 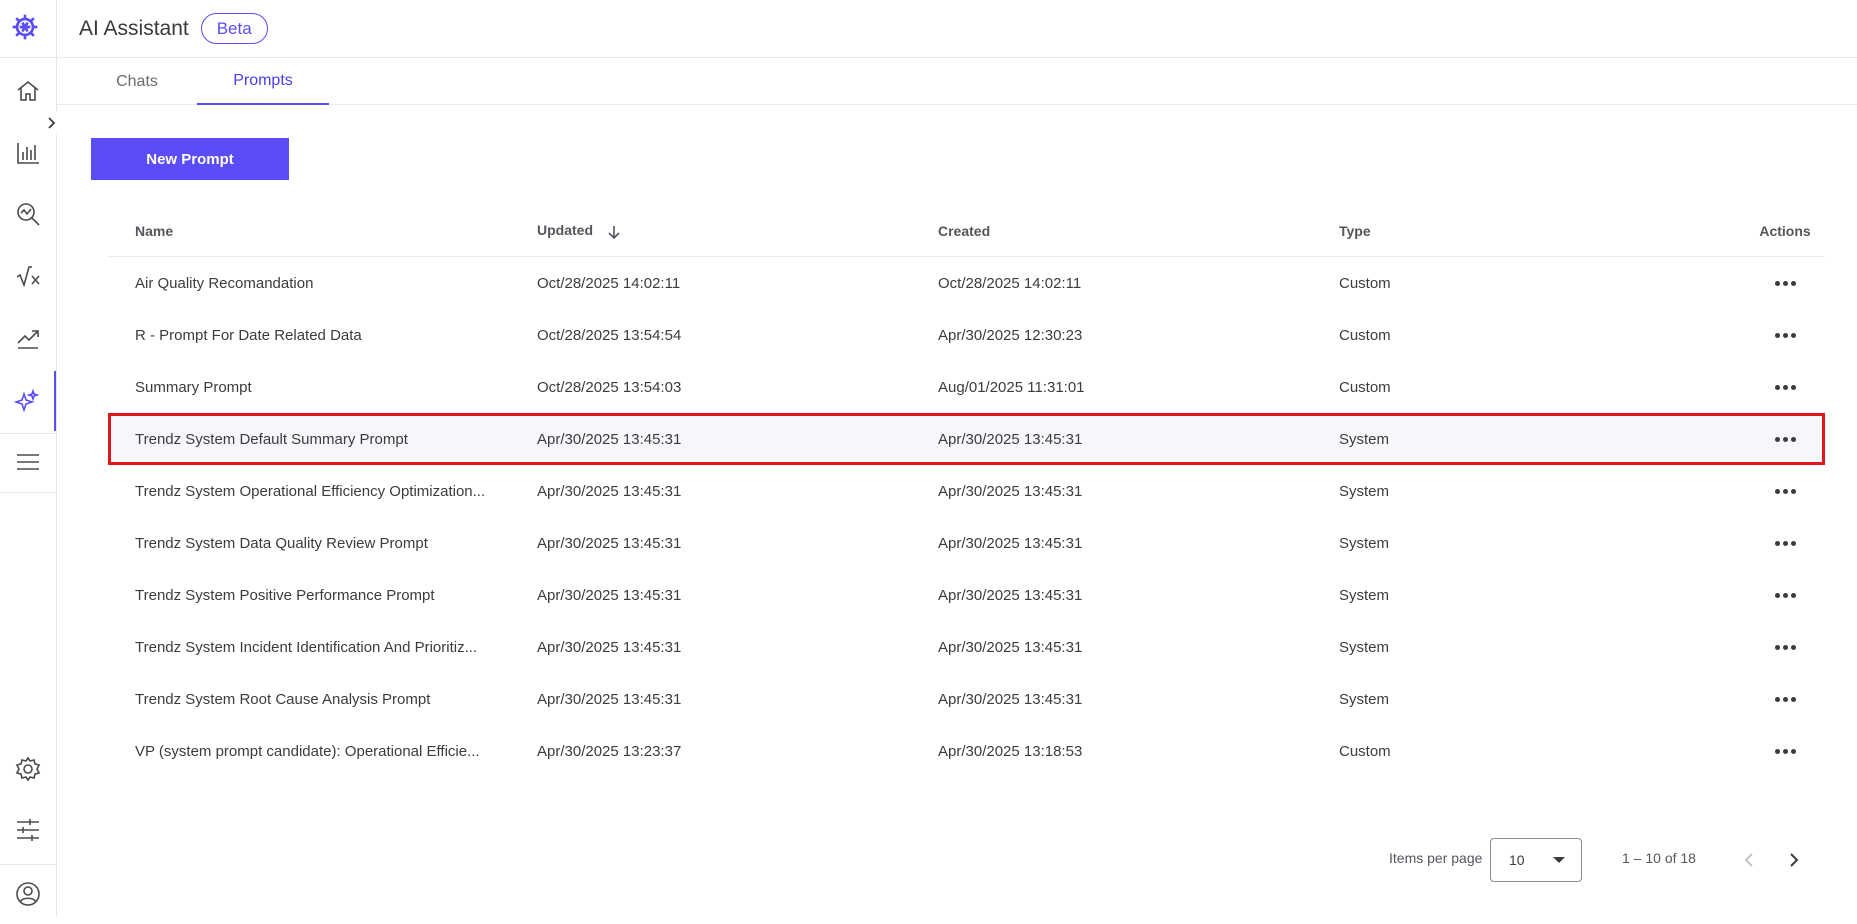 What do you see at coordinates (281, 543) in the screenshot?
I see `prompt-name-cell: Trendz System Data Quality Review Prompt` at bounding box center [281, 543].